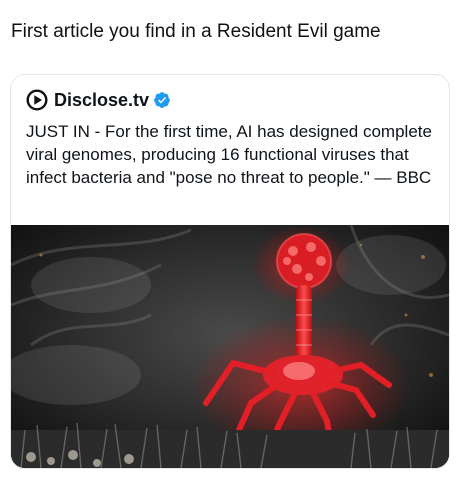 This screenshot has width=460, height=484. What do you see at coordinates (37, 100) in the screenshot?
I see `disclose-play-logo-icon` at bounding box center [37, 100].